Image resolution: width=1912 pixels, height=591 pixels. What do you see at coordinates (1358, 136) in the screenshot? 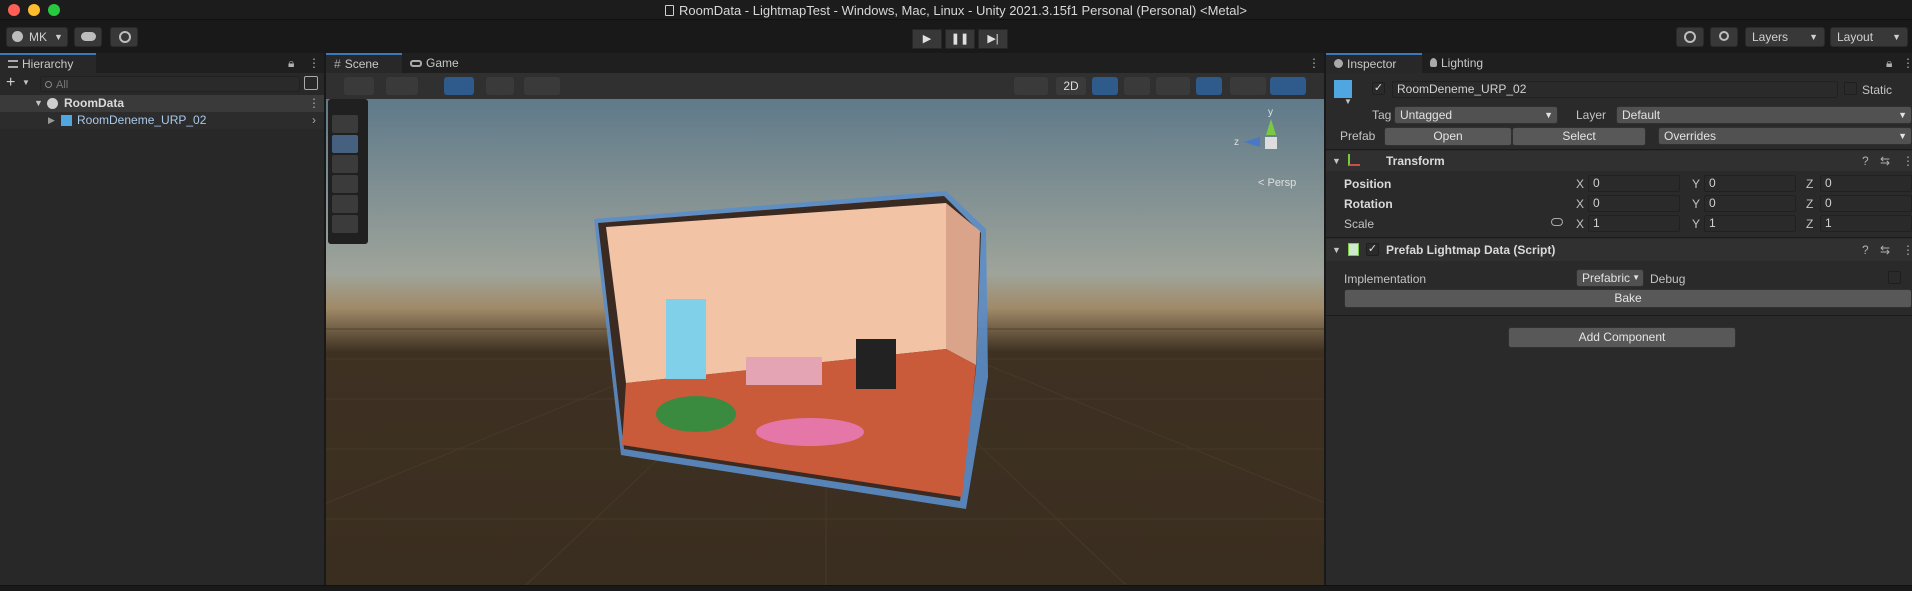
I see `prefab-label: Prefab` at bounding box center [1358, 136].